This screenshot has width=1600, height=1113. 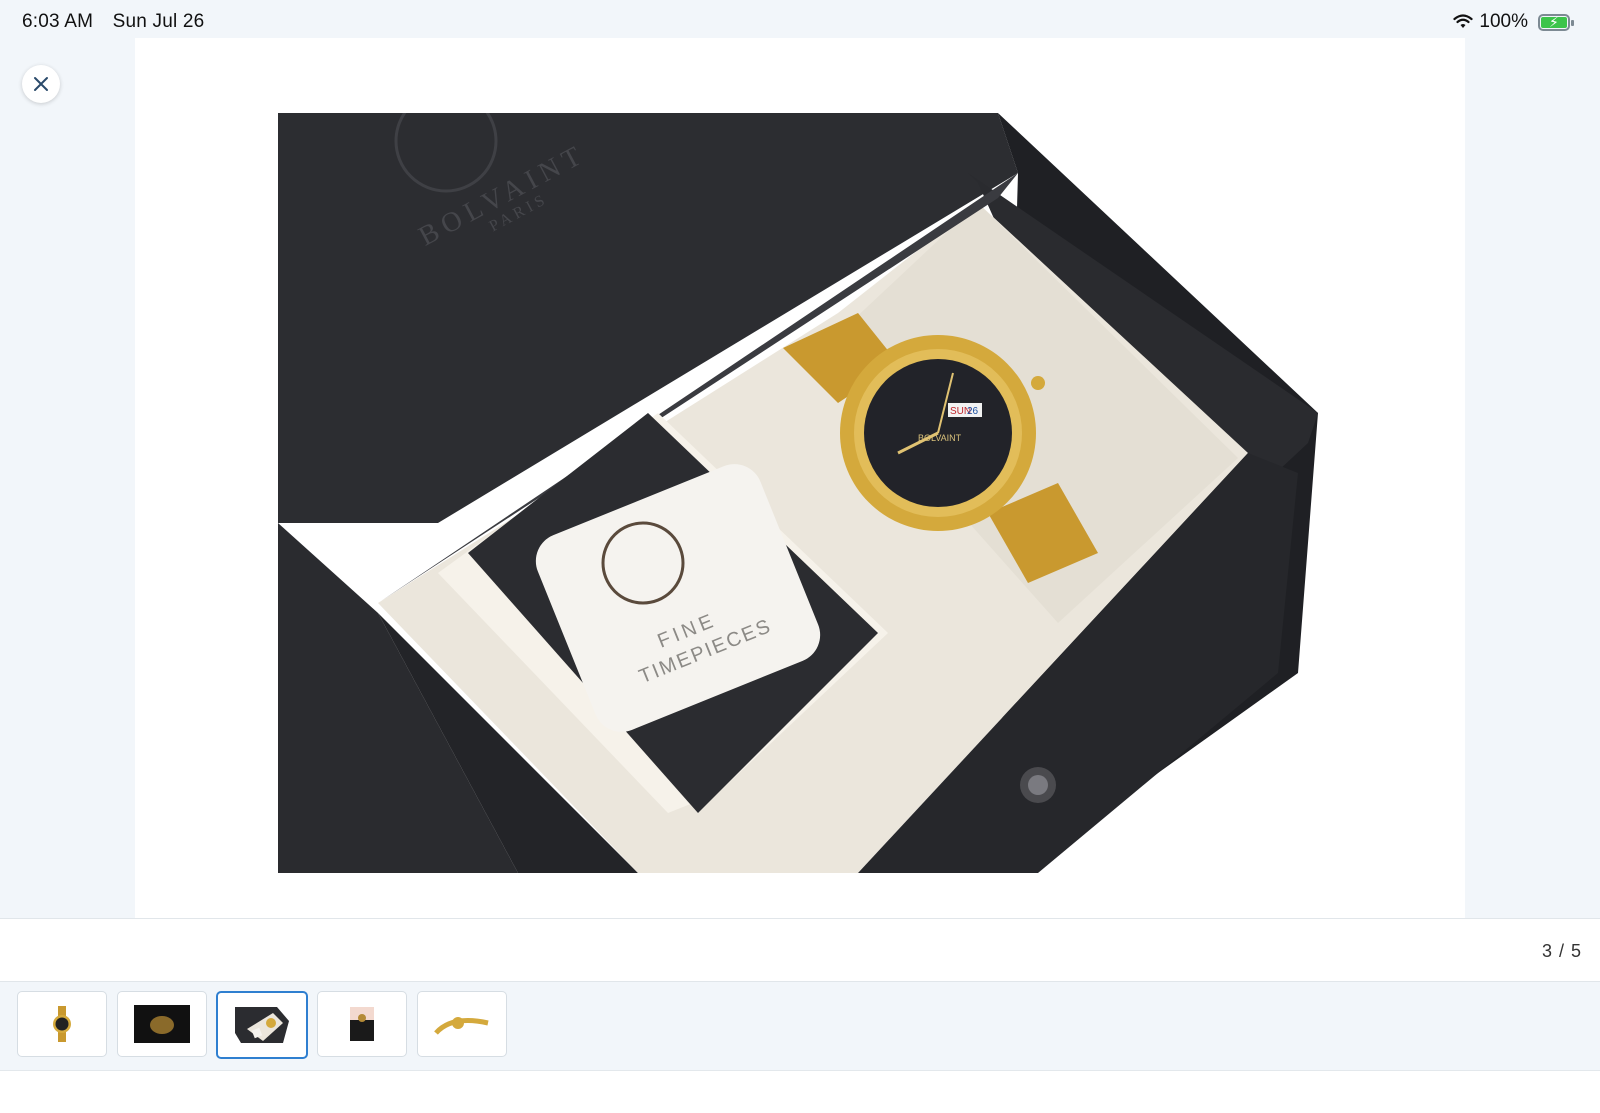 What do you see at coordinates (940, 438) in the screenshot?
I see `watch-brand-text: BOLVAINT` at bounding box center [940, 438].